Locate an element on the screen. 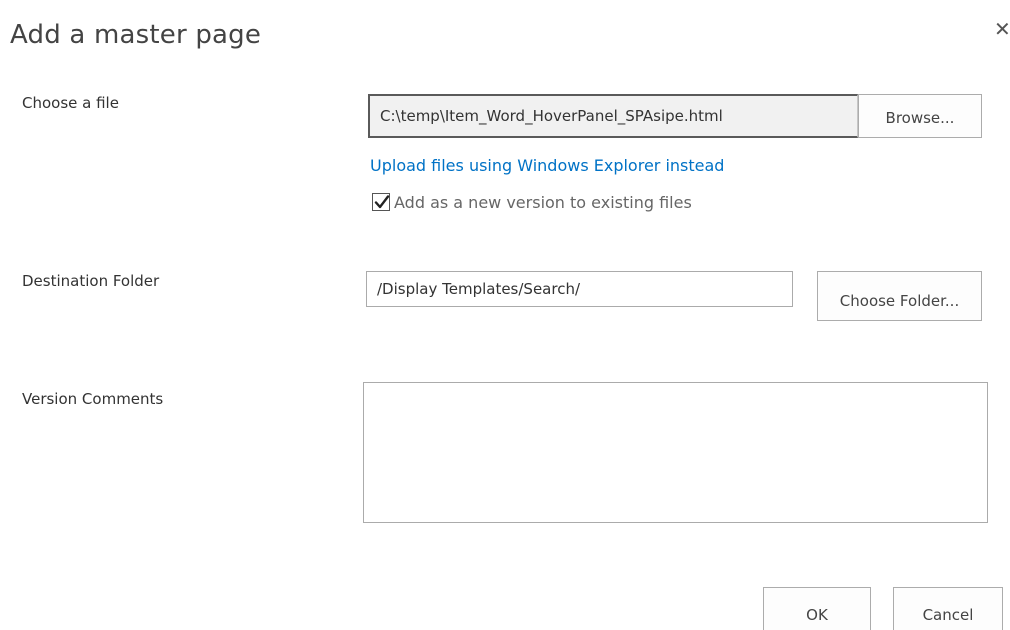  version-comments-textarea is located at coordinates (675, 452).